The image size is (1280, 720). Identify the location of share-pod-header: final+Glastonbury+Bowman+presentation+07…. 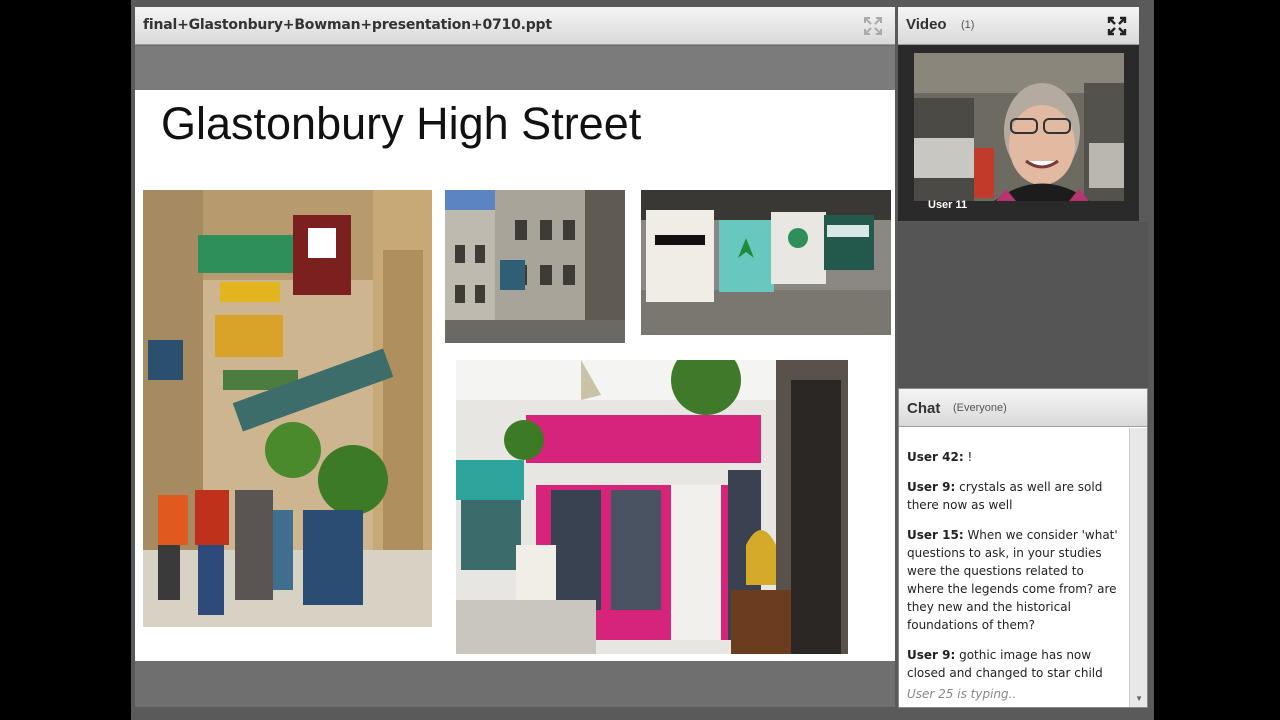
(515, 26).